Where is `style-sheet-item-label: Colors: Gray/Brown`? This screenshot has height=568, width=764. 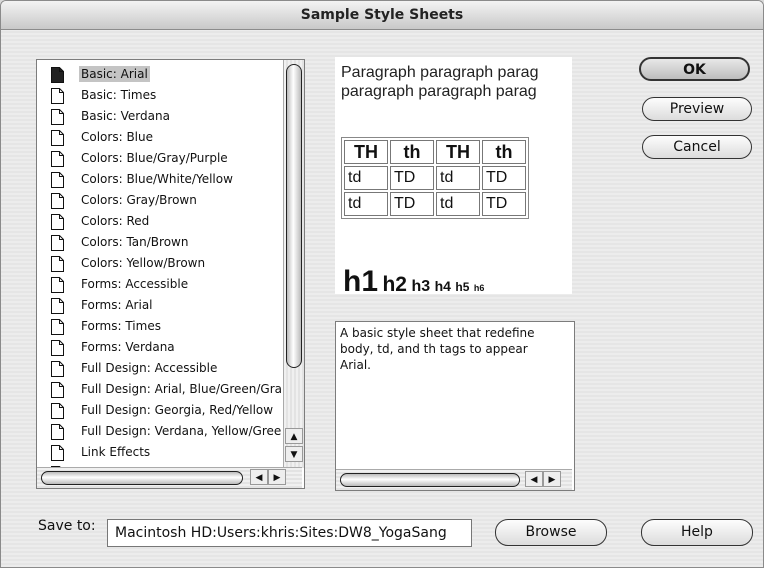 style-sheet-item-label: Colors: Gray/Brown is located at coordinates (139, 200).